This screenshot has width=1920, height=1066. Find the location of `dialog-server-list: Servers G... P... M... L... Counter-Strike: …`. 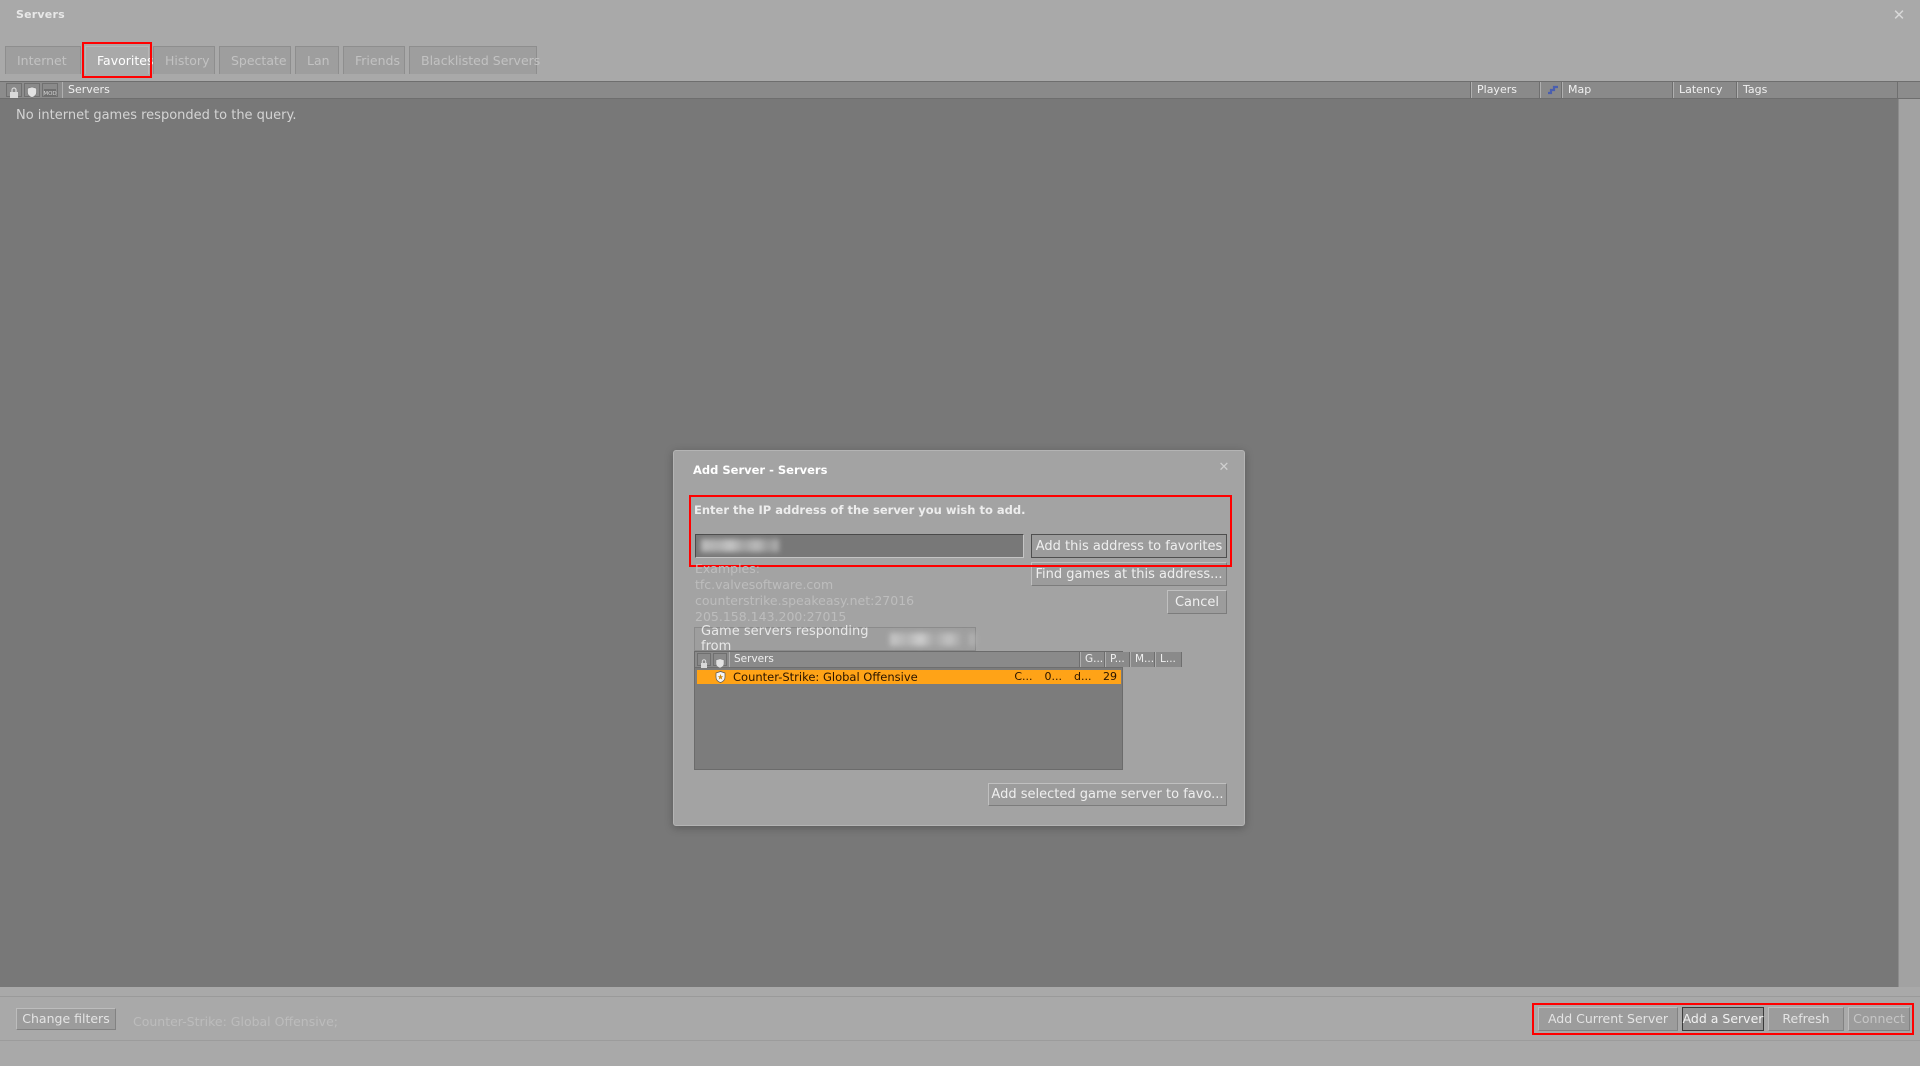

dialog-server-list: Servers G... P... M... L... Counter-Strike: … is located at coordinates (938, 710).